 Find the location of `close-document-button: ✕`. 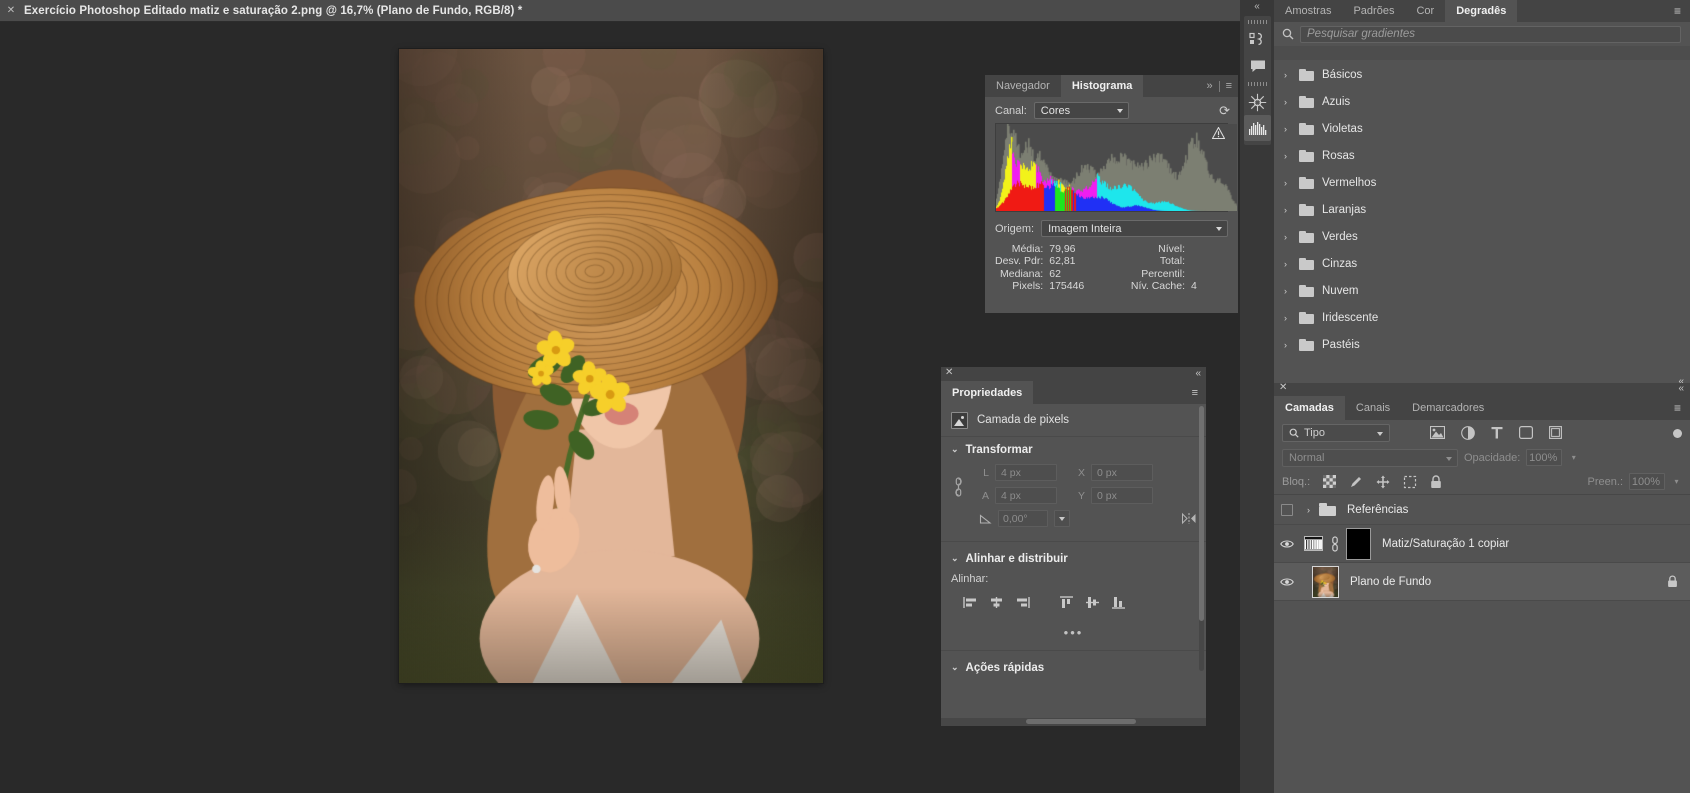

close-document-button: ✕ is located at coordinates (11, 11).